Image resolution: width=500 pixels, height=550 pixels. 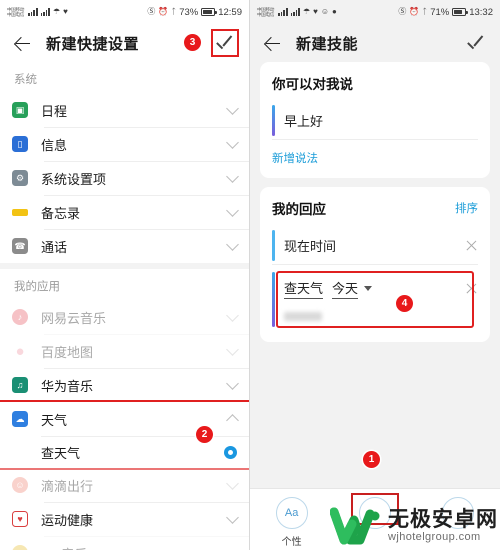 I want to click on chevron-up-icon, so click(x=232, y=420).